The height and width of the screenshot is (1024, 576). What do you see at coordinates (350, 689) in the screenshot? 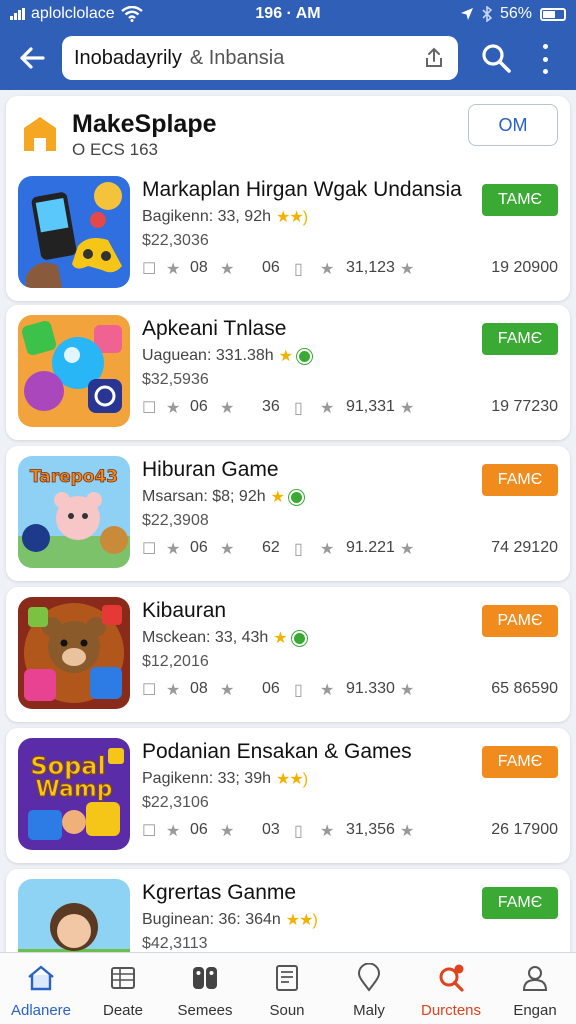
I see `app-stats: ☐ ★ 08 ★ 06 ▯ ★ 91.330 ★ 65 86590` at bounding box center [350, 689].